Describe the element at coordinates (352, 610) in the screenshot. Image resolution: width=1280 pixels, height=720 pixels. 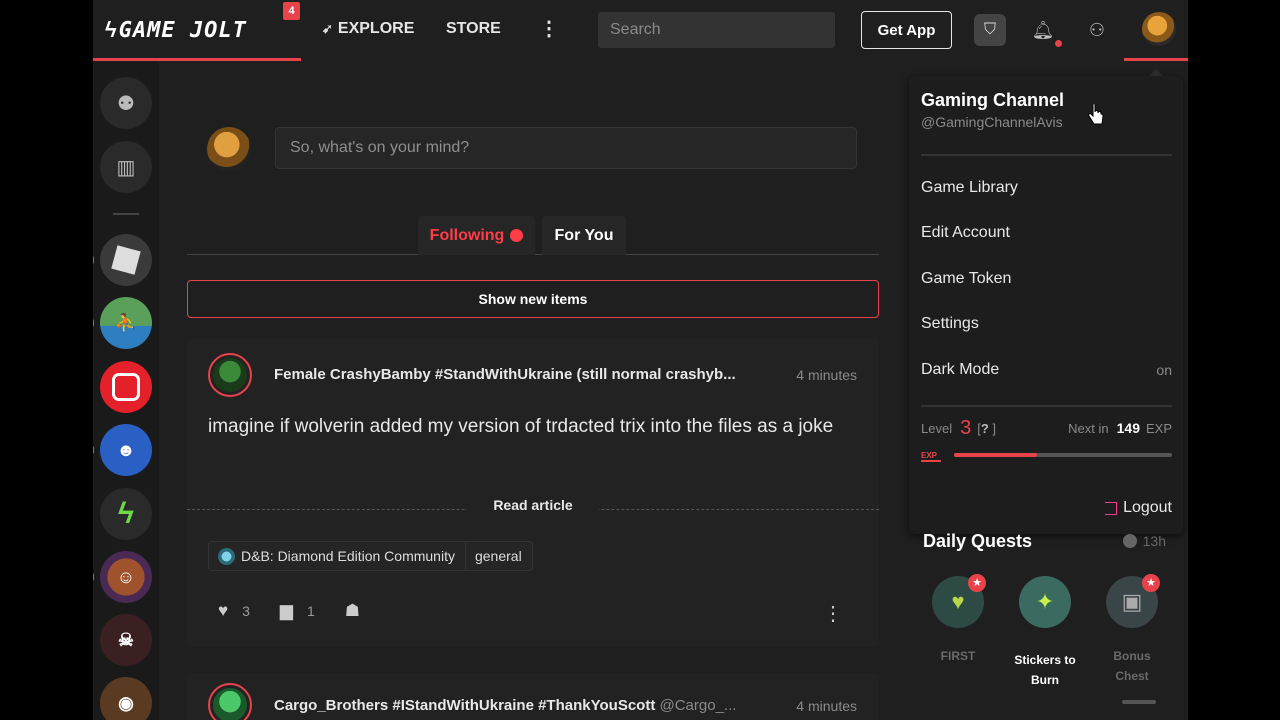
I see `sticker-icon: ☗` at that location.